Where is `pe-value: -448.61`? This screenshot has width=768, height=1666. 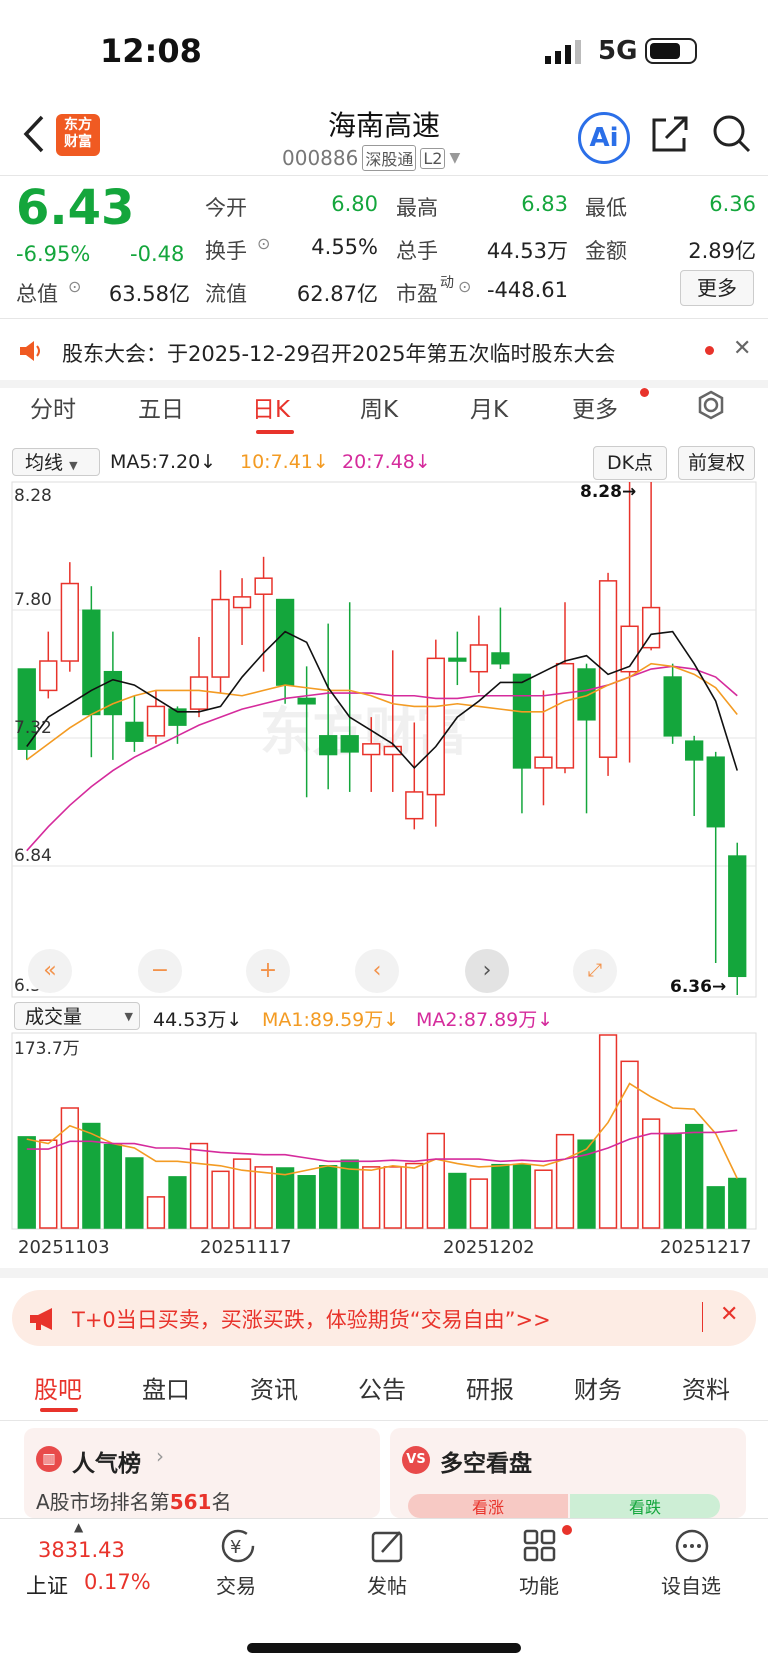
pe-value: -448.61 is located at coordinates (527, 290).